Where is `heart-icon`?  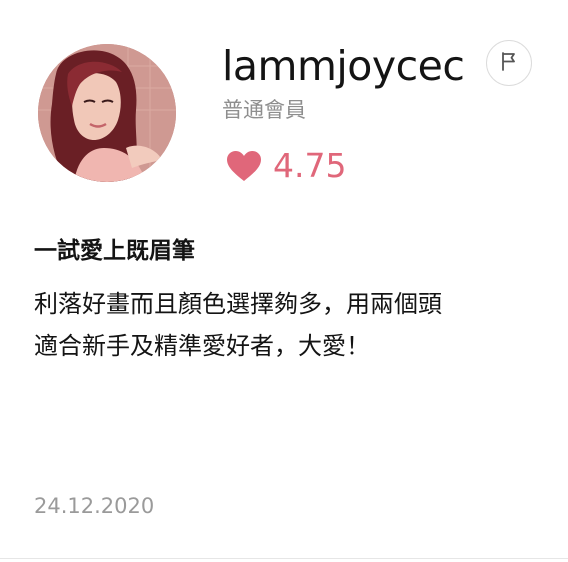
heart-icon is located at coordinates (244, 166).